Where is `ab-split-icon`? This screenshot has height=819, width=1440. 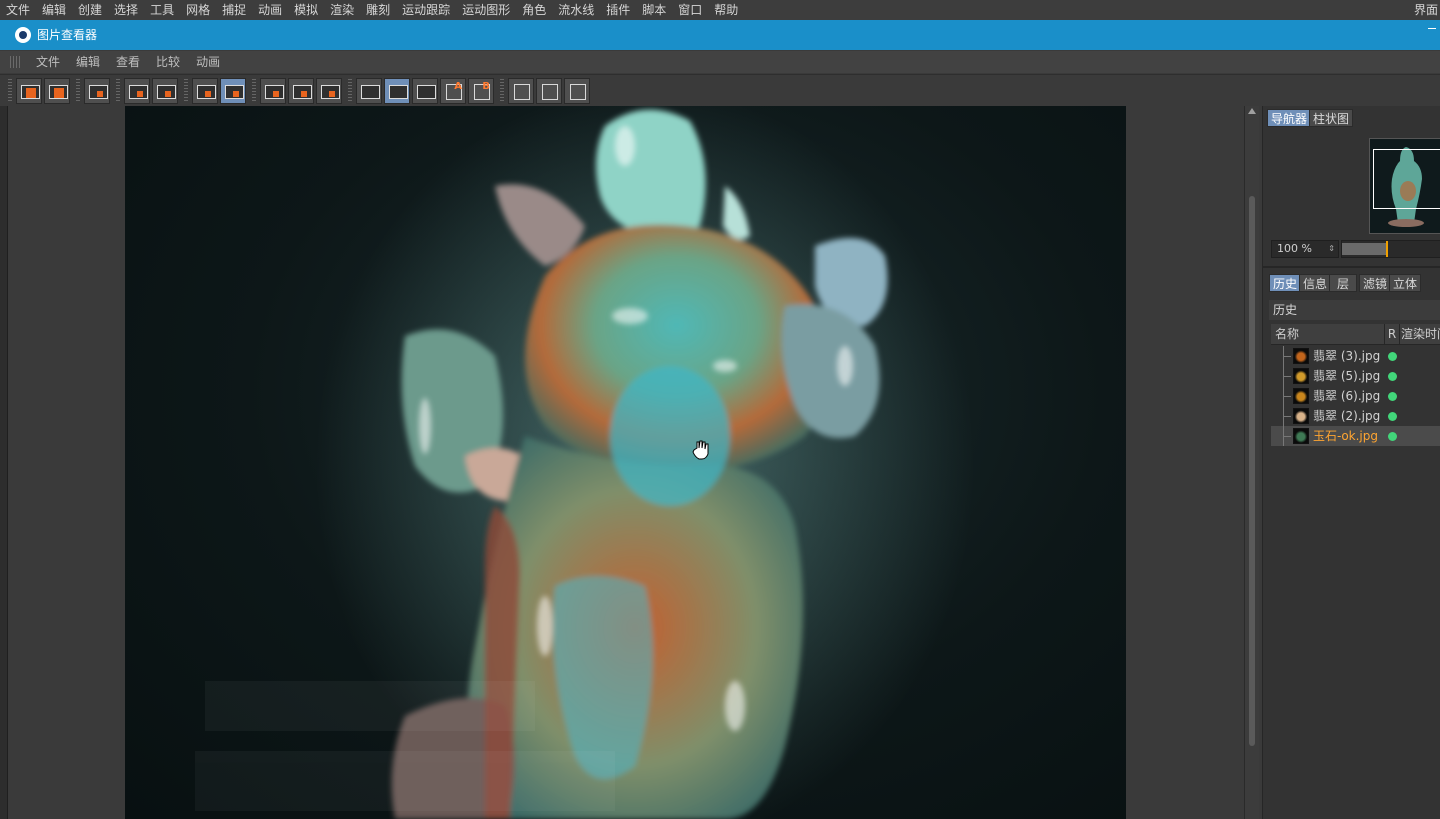 ab-split-icon is located at coordinates (397, 91).